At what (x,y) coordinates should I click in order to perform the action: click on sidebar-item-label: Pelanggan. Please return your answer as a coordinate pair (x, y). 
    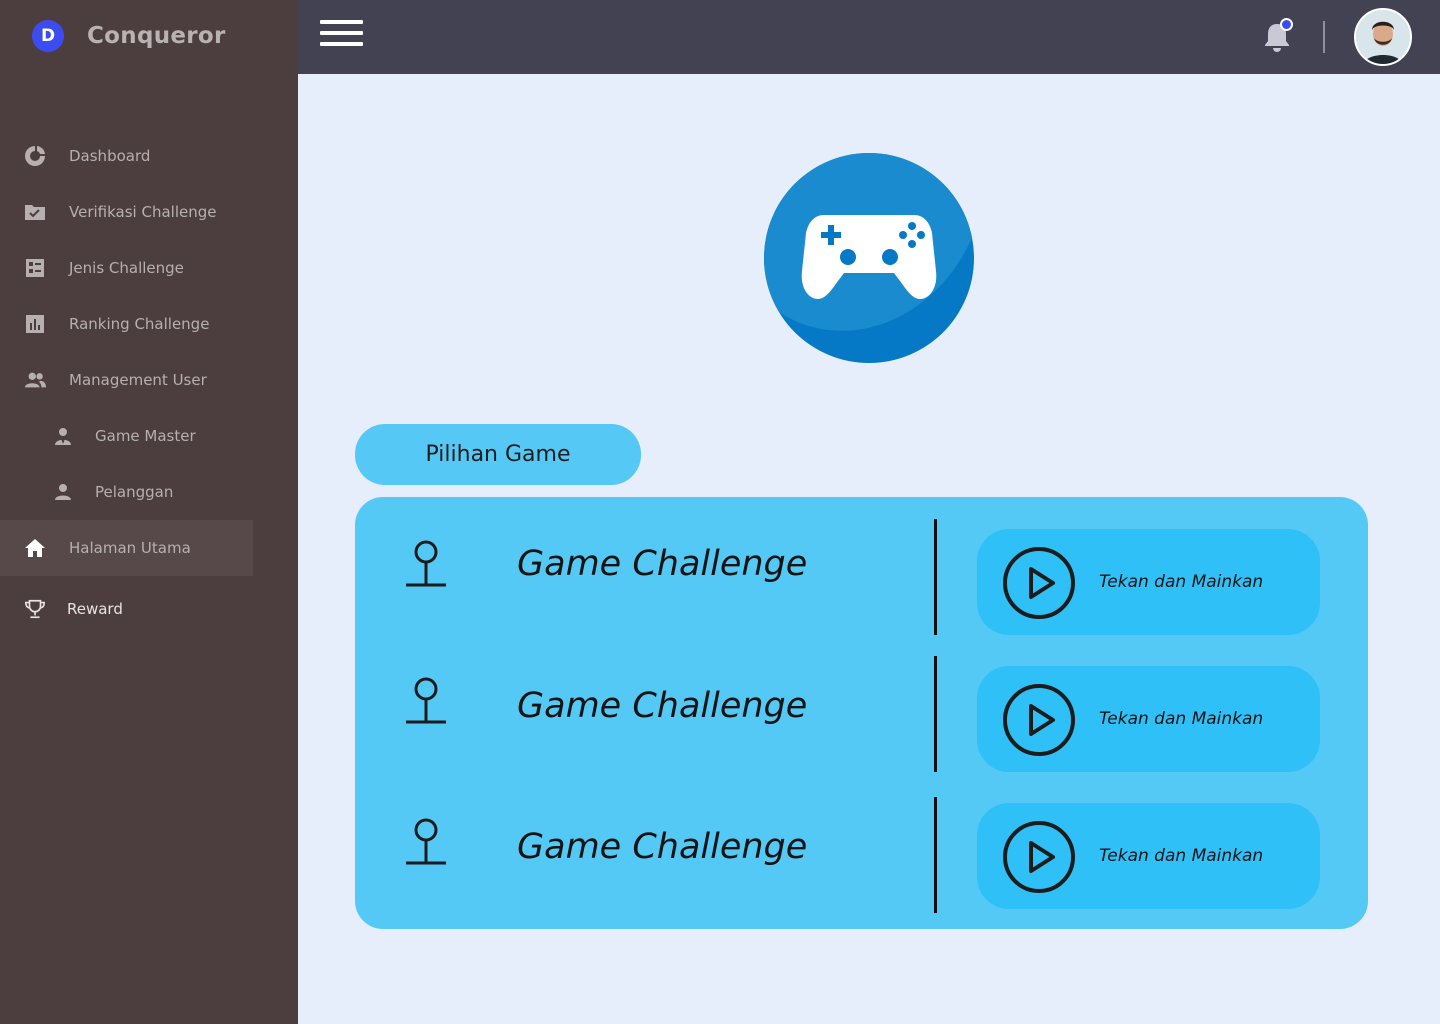
    Looking at the image, I should click on (134, 492).